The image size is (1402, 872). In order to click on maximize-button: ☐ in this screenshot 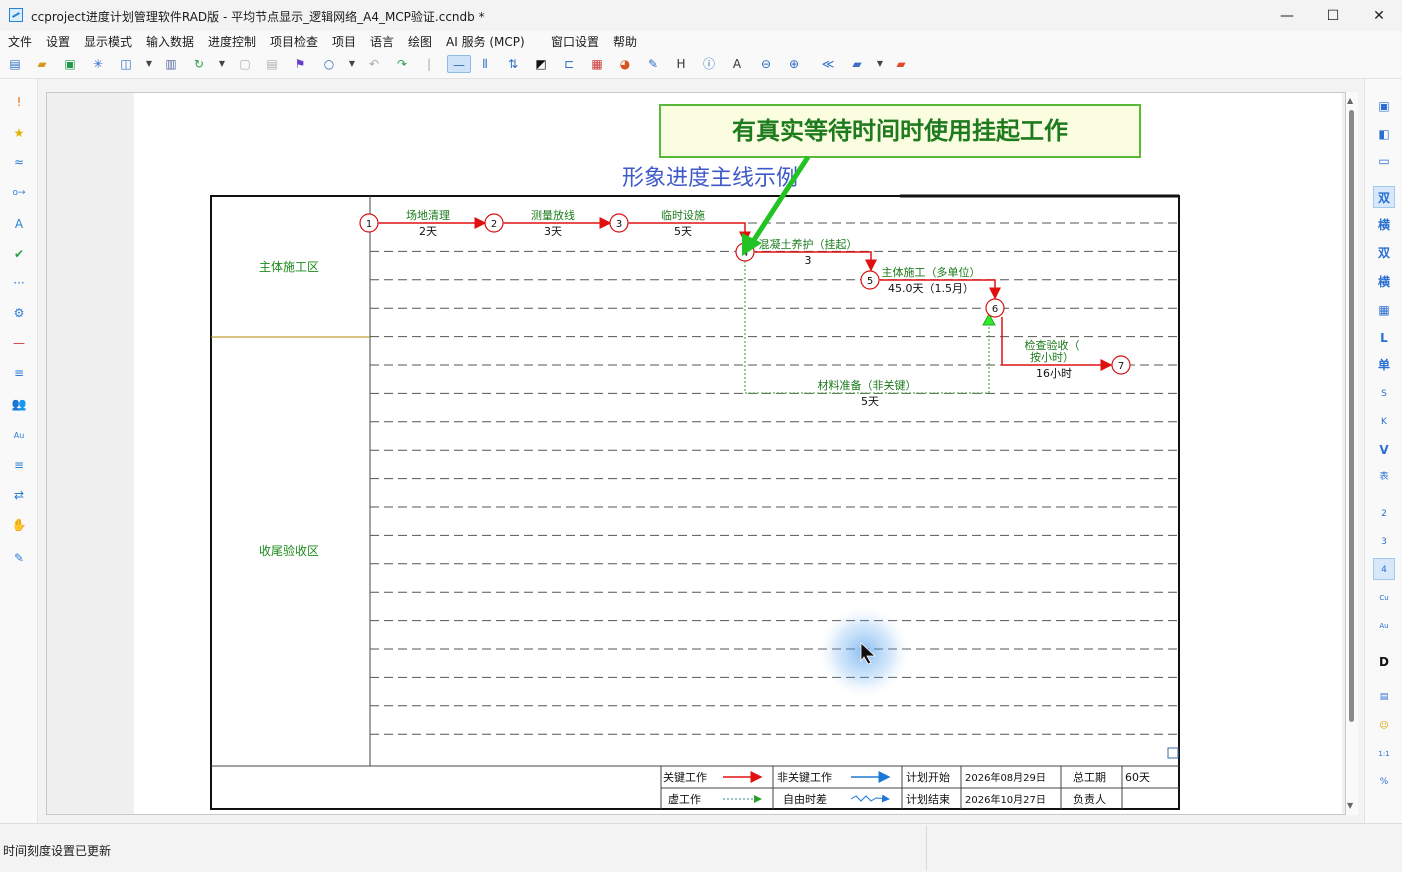, I will do `click(1333, 15)`.